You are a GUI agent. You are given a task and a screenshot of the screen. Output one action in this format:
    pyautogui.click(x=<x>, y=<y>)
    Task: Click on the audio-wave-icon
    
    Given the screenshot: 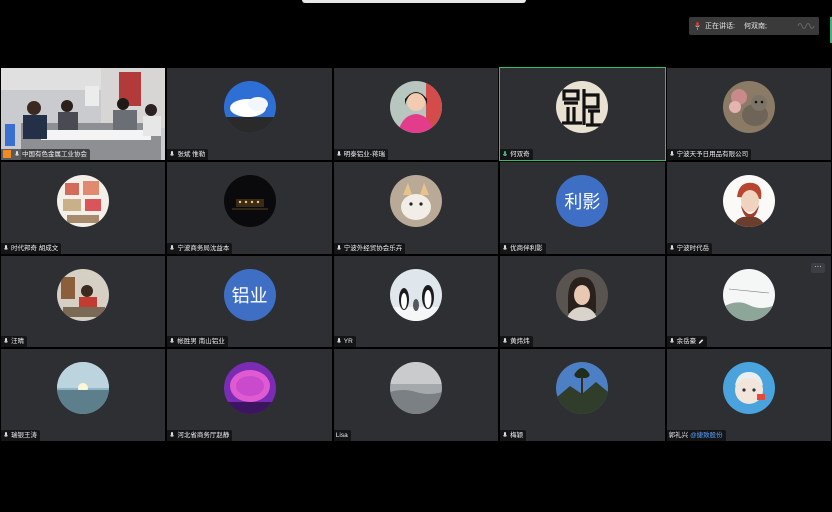 What is the action you would take?
    pyautogui.click(x=806, y=26)
    